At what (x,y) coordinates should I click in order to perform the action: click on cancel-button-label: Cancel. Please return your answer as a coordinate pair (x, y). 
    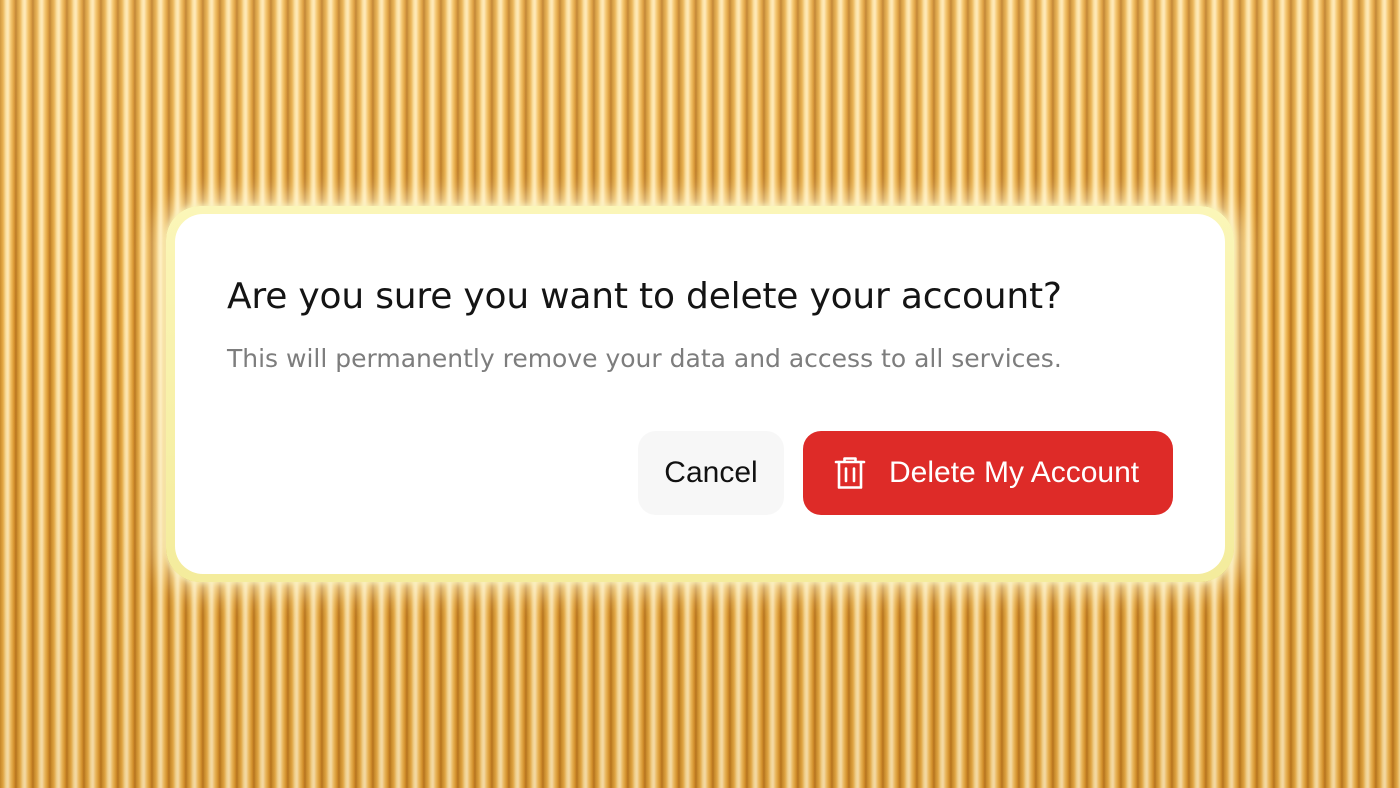
    Looking at the image, I should click on (711, 472).